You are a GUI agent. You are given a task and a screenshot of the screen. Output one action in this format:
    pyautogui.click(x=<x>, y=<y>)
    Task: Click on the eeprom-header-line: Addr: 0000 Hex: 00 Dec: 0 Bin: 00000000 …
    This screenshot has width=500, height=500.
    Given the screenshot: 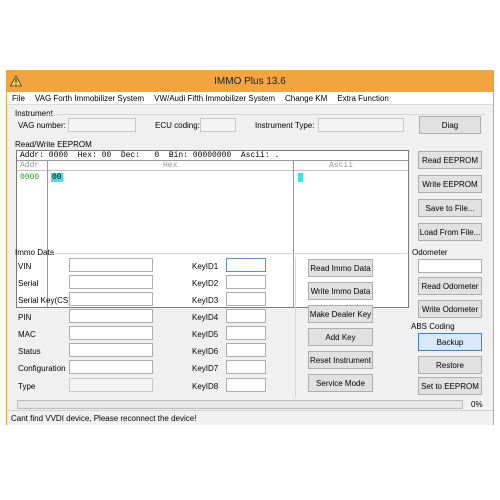 What is the action you would take?
    pyautogui.click(x=212, y=156)
    